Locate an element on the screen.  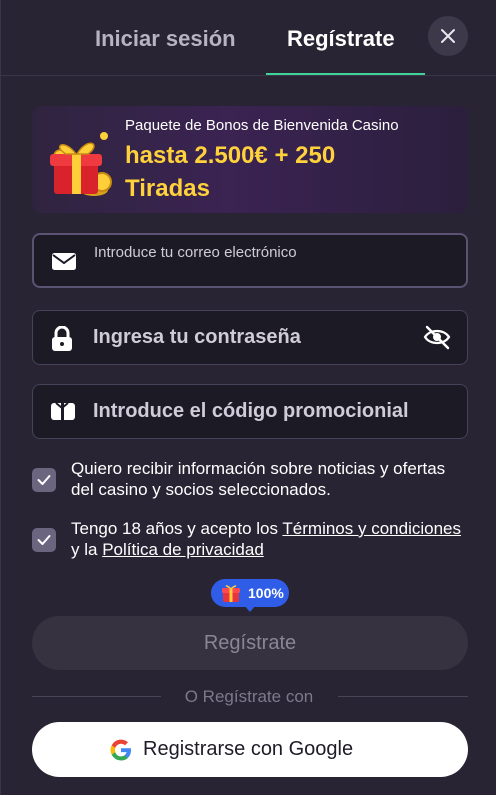
bonus-badge: 100% is located at coordinates (250, 593).